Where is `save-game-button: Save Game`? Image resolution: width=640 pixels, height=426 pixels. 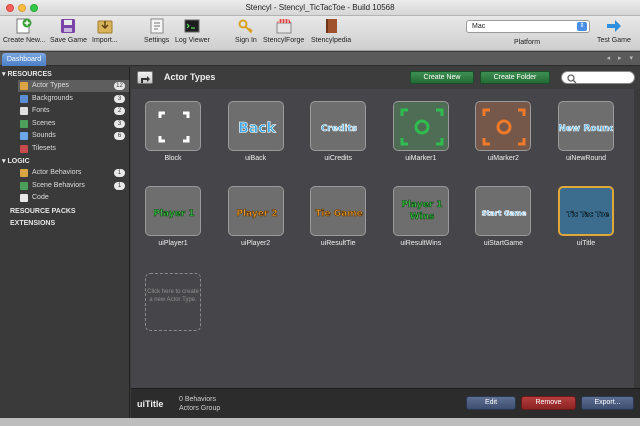
save-game-button: Save Game is located at coordinates (68, 31).